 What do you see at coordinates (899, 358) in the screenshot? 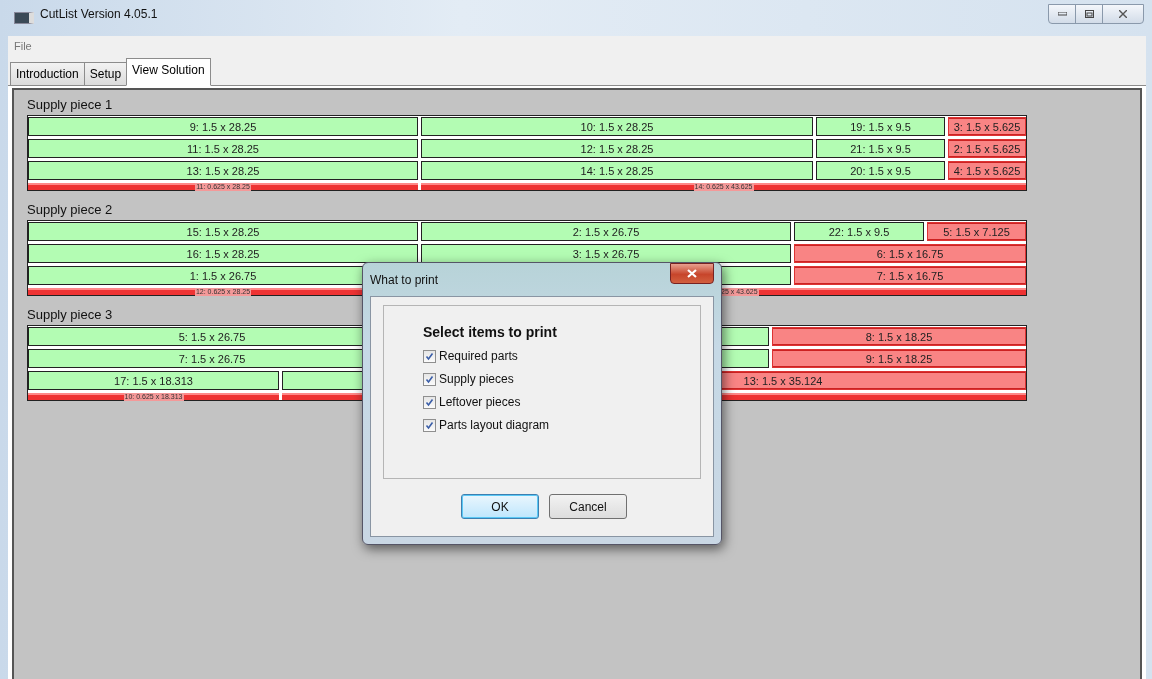
I see `leftover-piece: 9: 1.5 x 18.25` at bounding box center [899, 358].